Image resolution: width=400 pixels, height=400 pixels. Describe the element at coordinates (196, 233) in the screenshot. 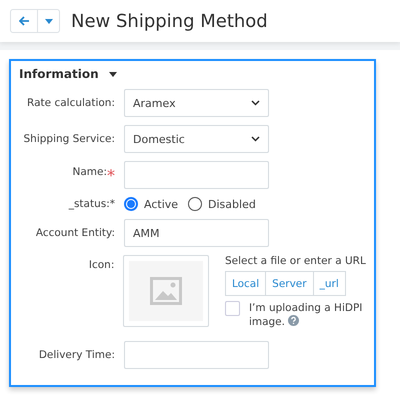

I see `input-field: AMM` at that location.